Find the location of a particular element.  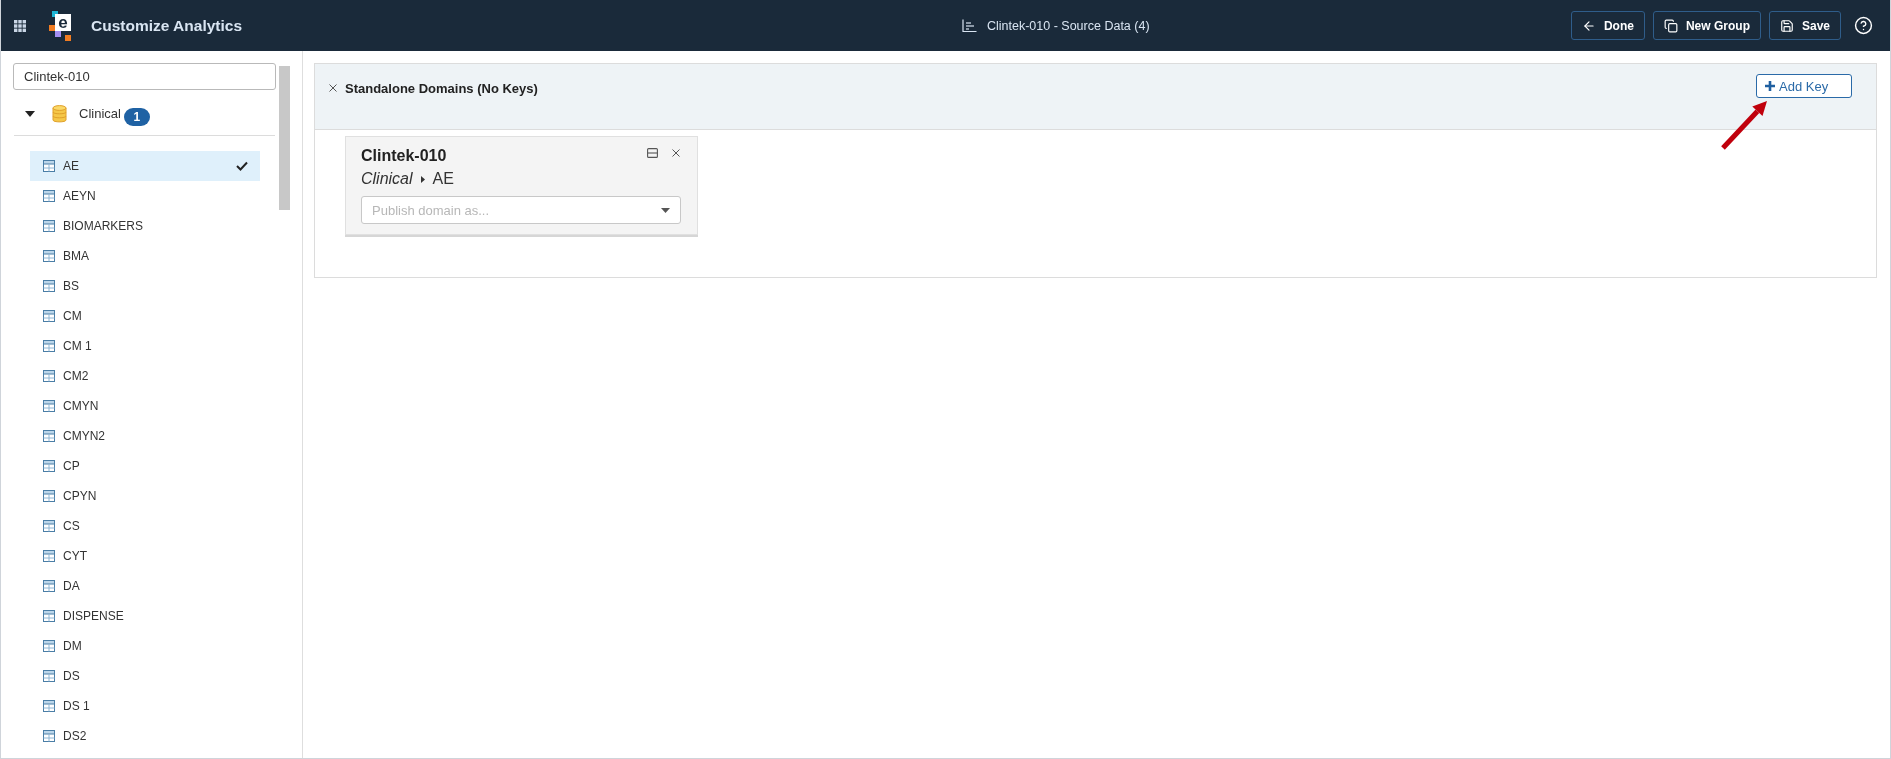

domain-list-item: CS is located at coordinates (145, 526).